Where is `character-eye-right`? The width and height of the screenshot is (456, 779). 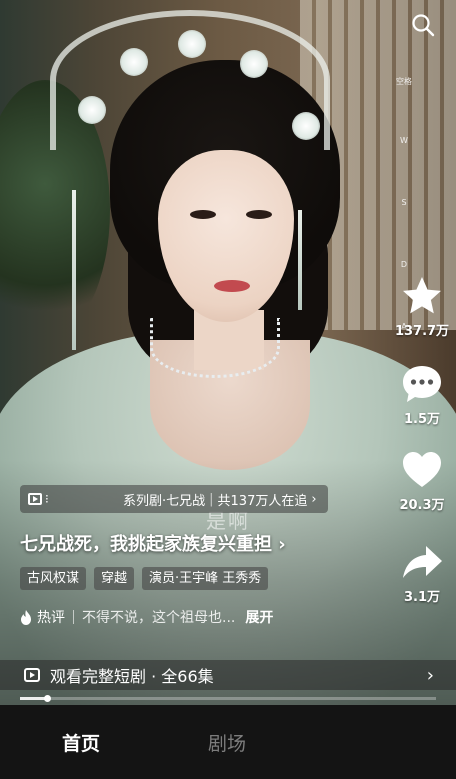 character-eye-right is located at coordinates (259, 214).